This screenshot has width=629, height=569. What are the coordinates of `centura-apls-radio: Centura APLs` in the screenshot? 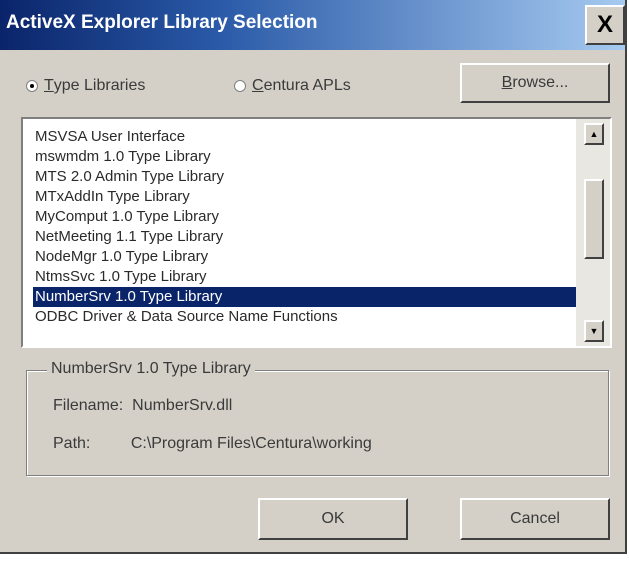 It's located at (292, 86).